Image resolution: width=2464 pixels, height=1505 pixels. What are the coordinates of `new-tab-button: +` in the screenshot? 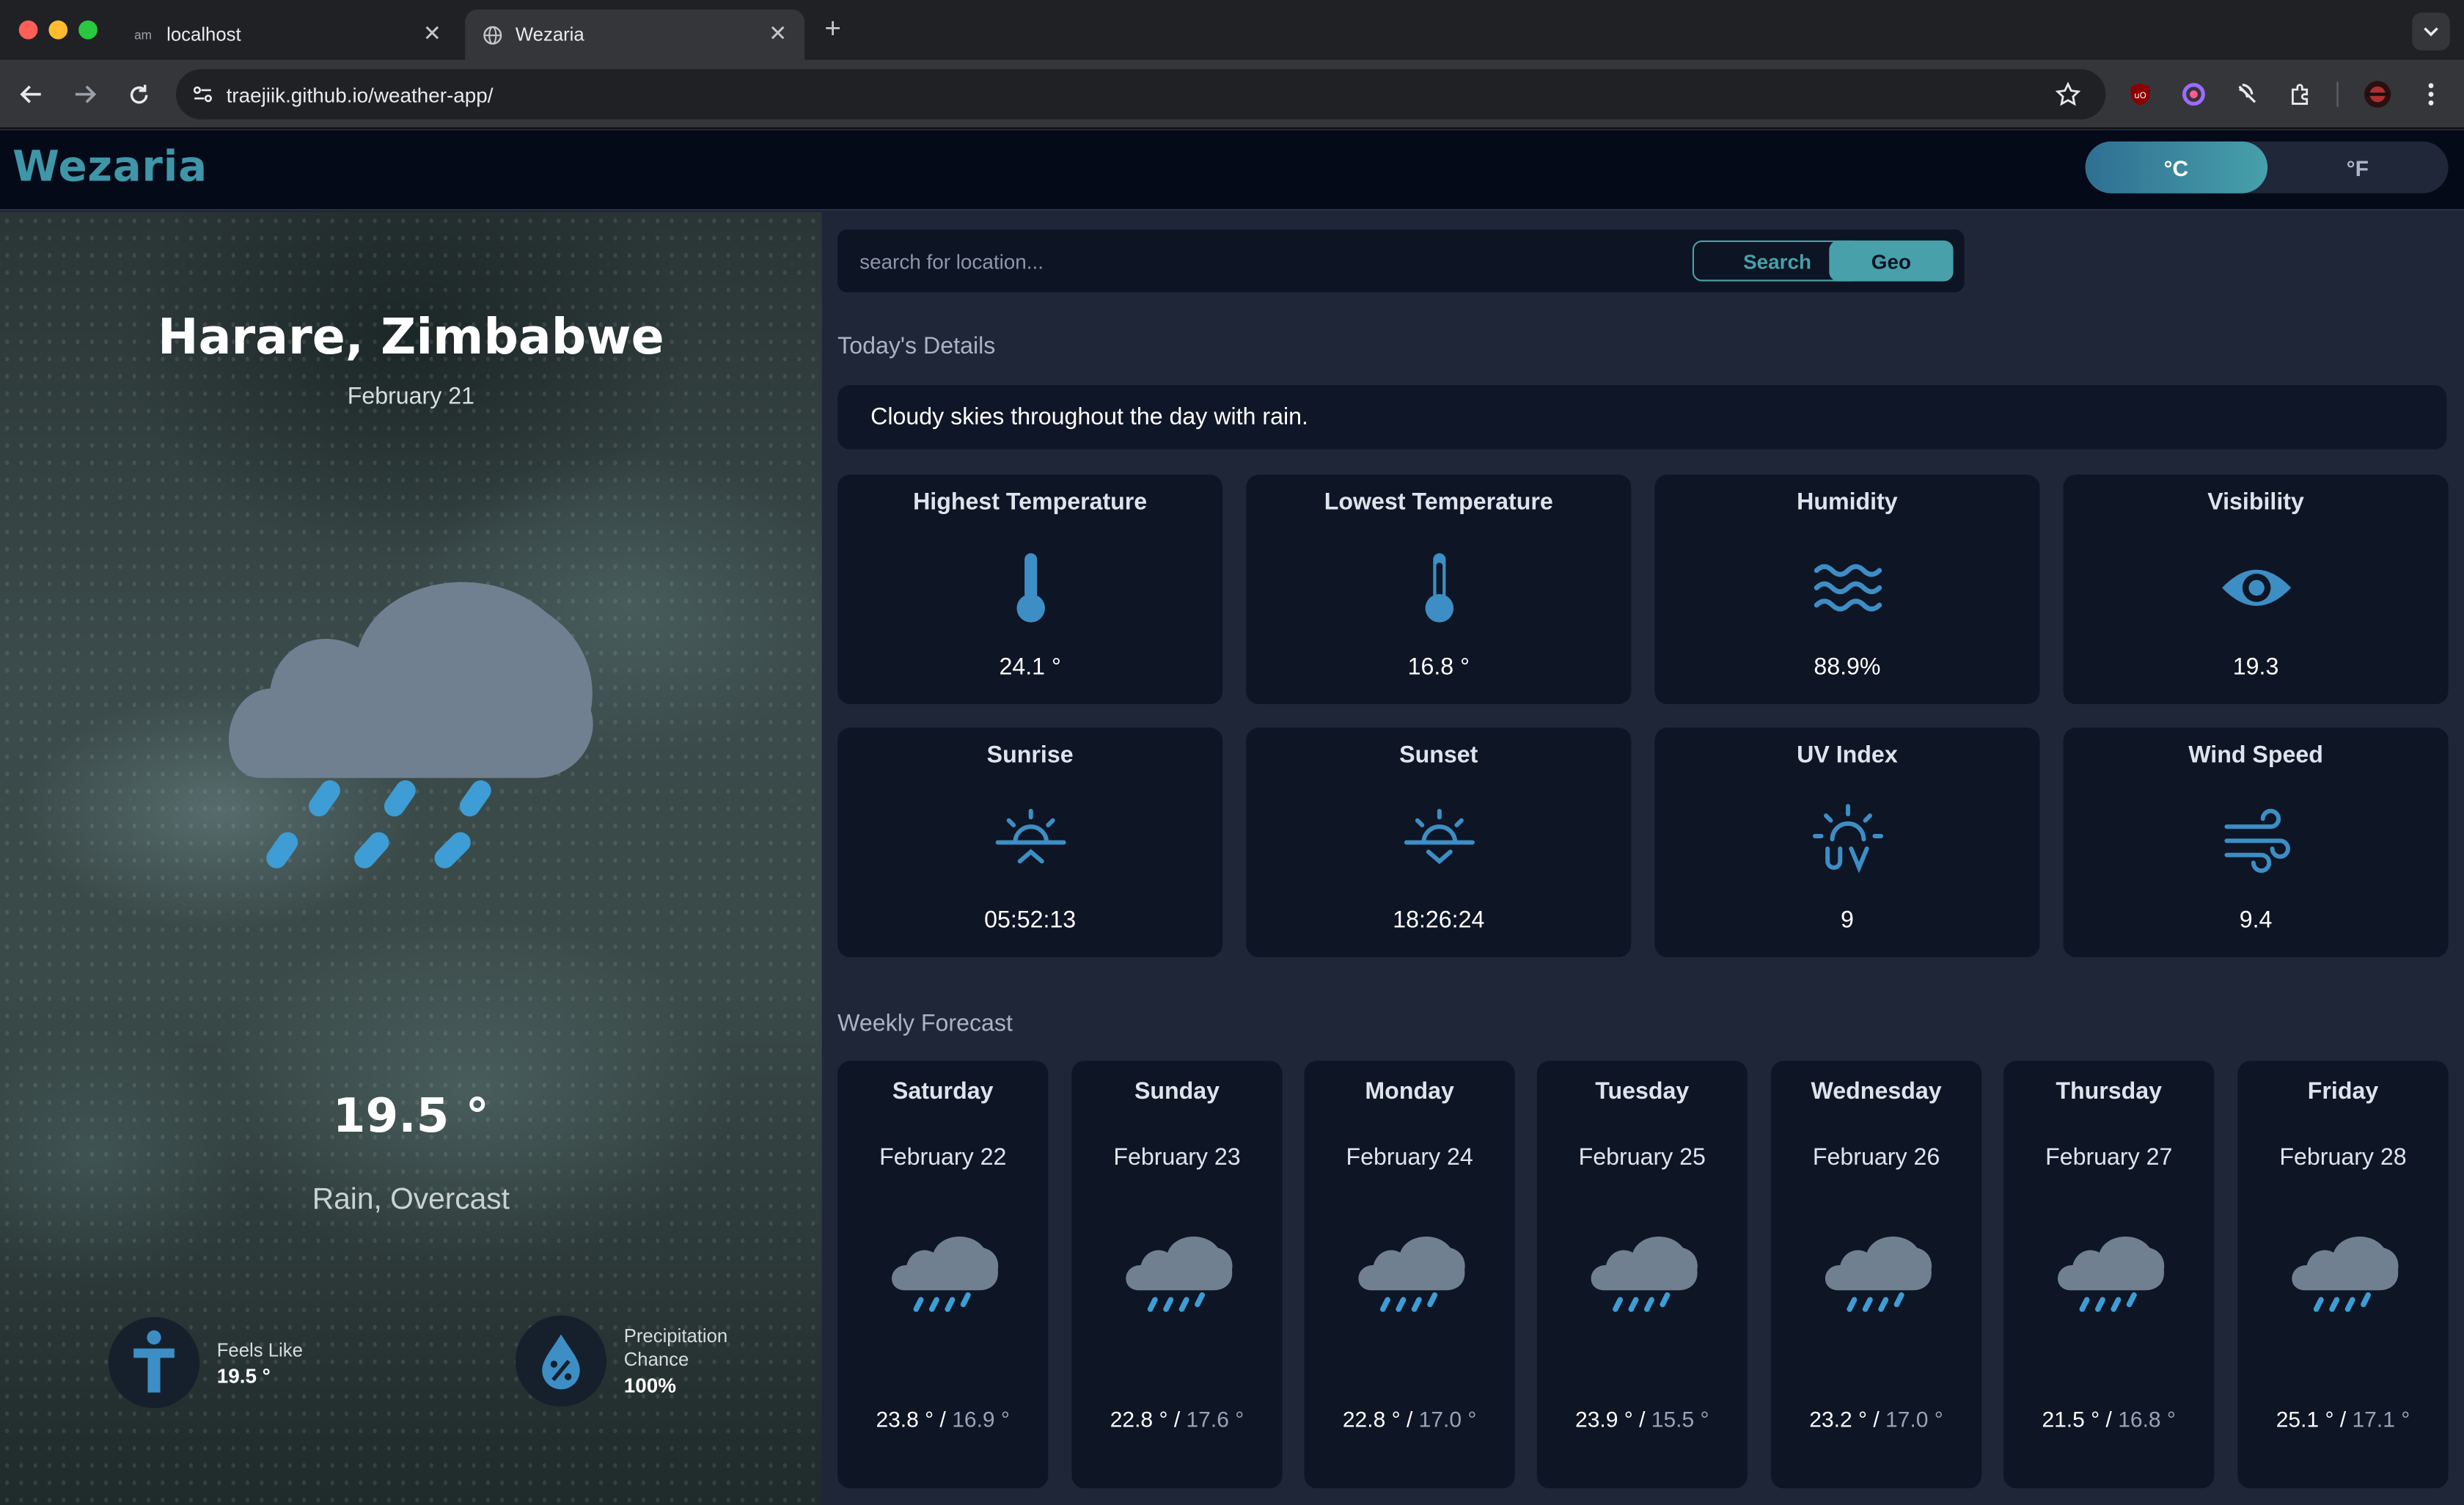 It's located at (832, 29).